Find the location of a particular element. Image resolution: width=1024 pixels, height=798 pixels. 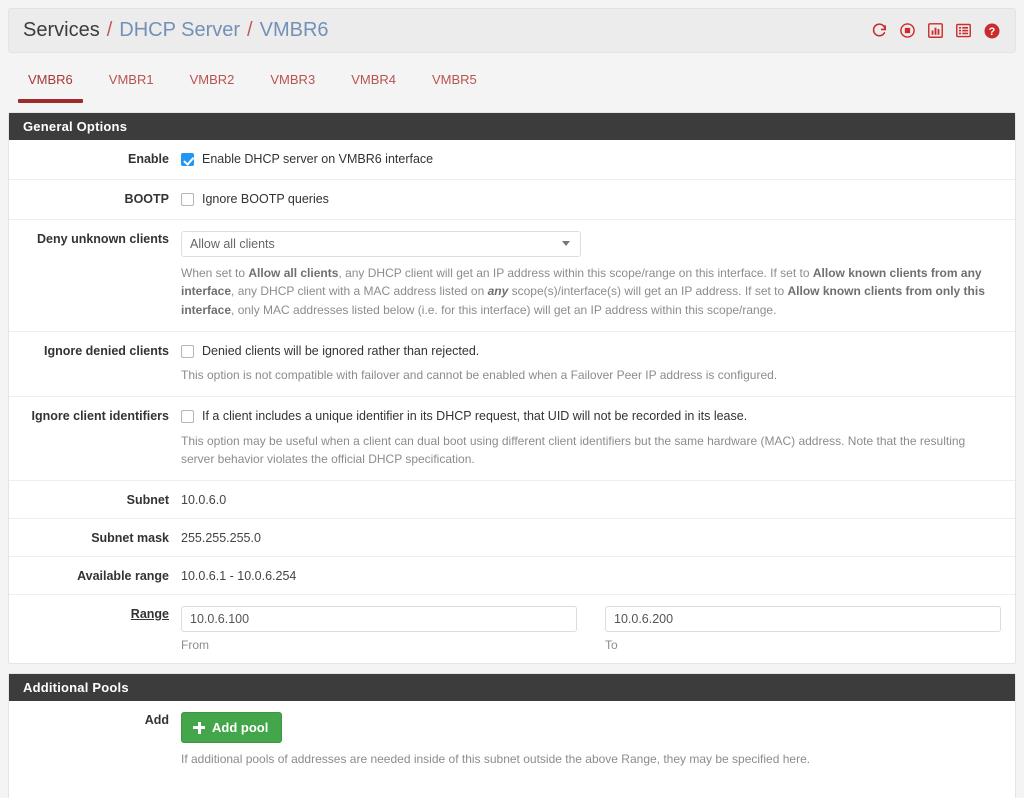

tab-vmbr3: VMBR3 is located at coordinates (292, 86).